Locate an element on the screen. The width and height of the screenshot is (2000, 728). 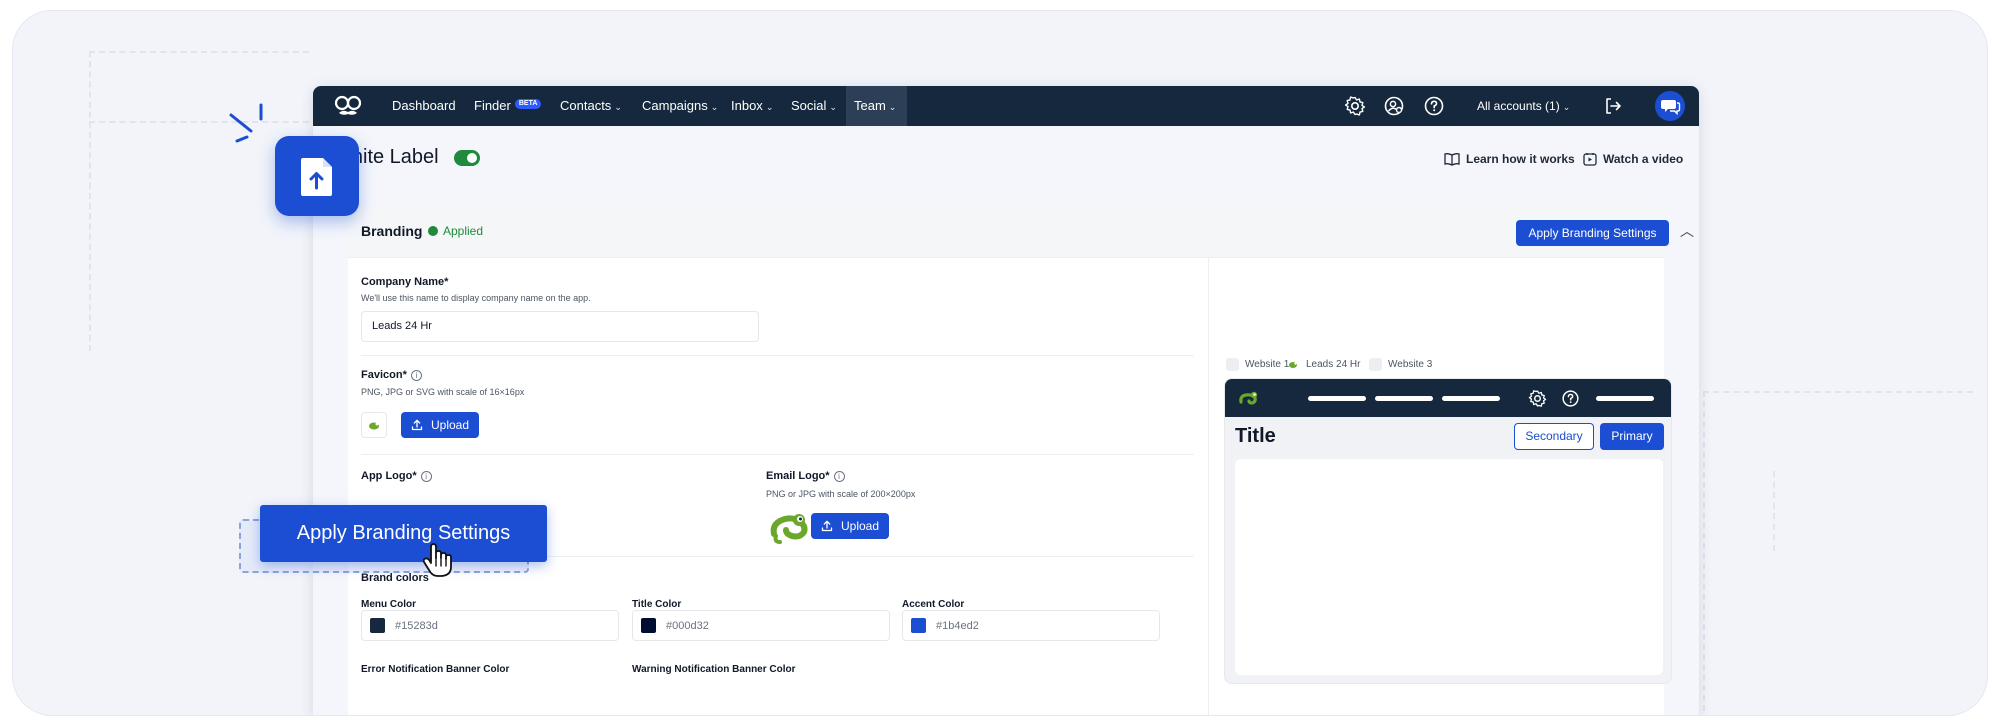
preview-tab-website-1: Website 1 is located at coordinates (1257, 364).